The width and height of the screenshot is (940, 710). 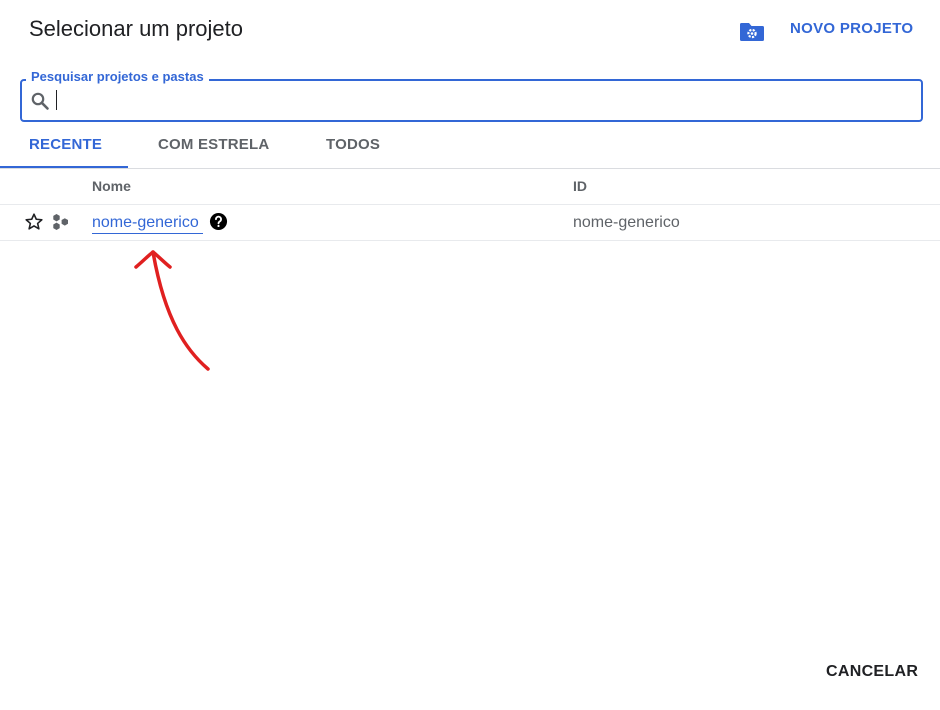 What do you see at coordinates (147, 223) in the screenshot?
I see `project-name-link: nome-generico` at bounding box center [147, 223].